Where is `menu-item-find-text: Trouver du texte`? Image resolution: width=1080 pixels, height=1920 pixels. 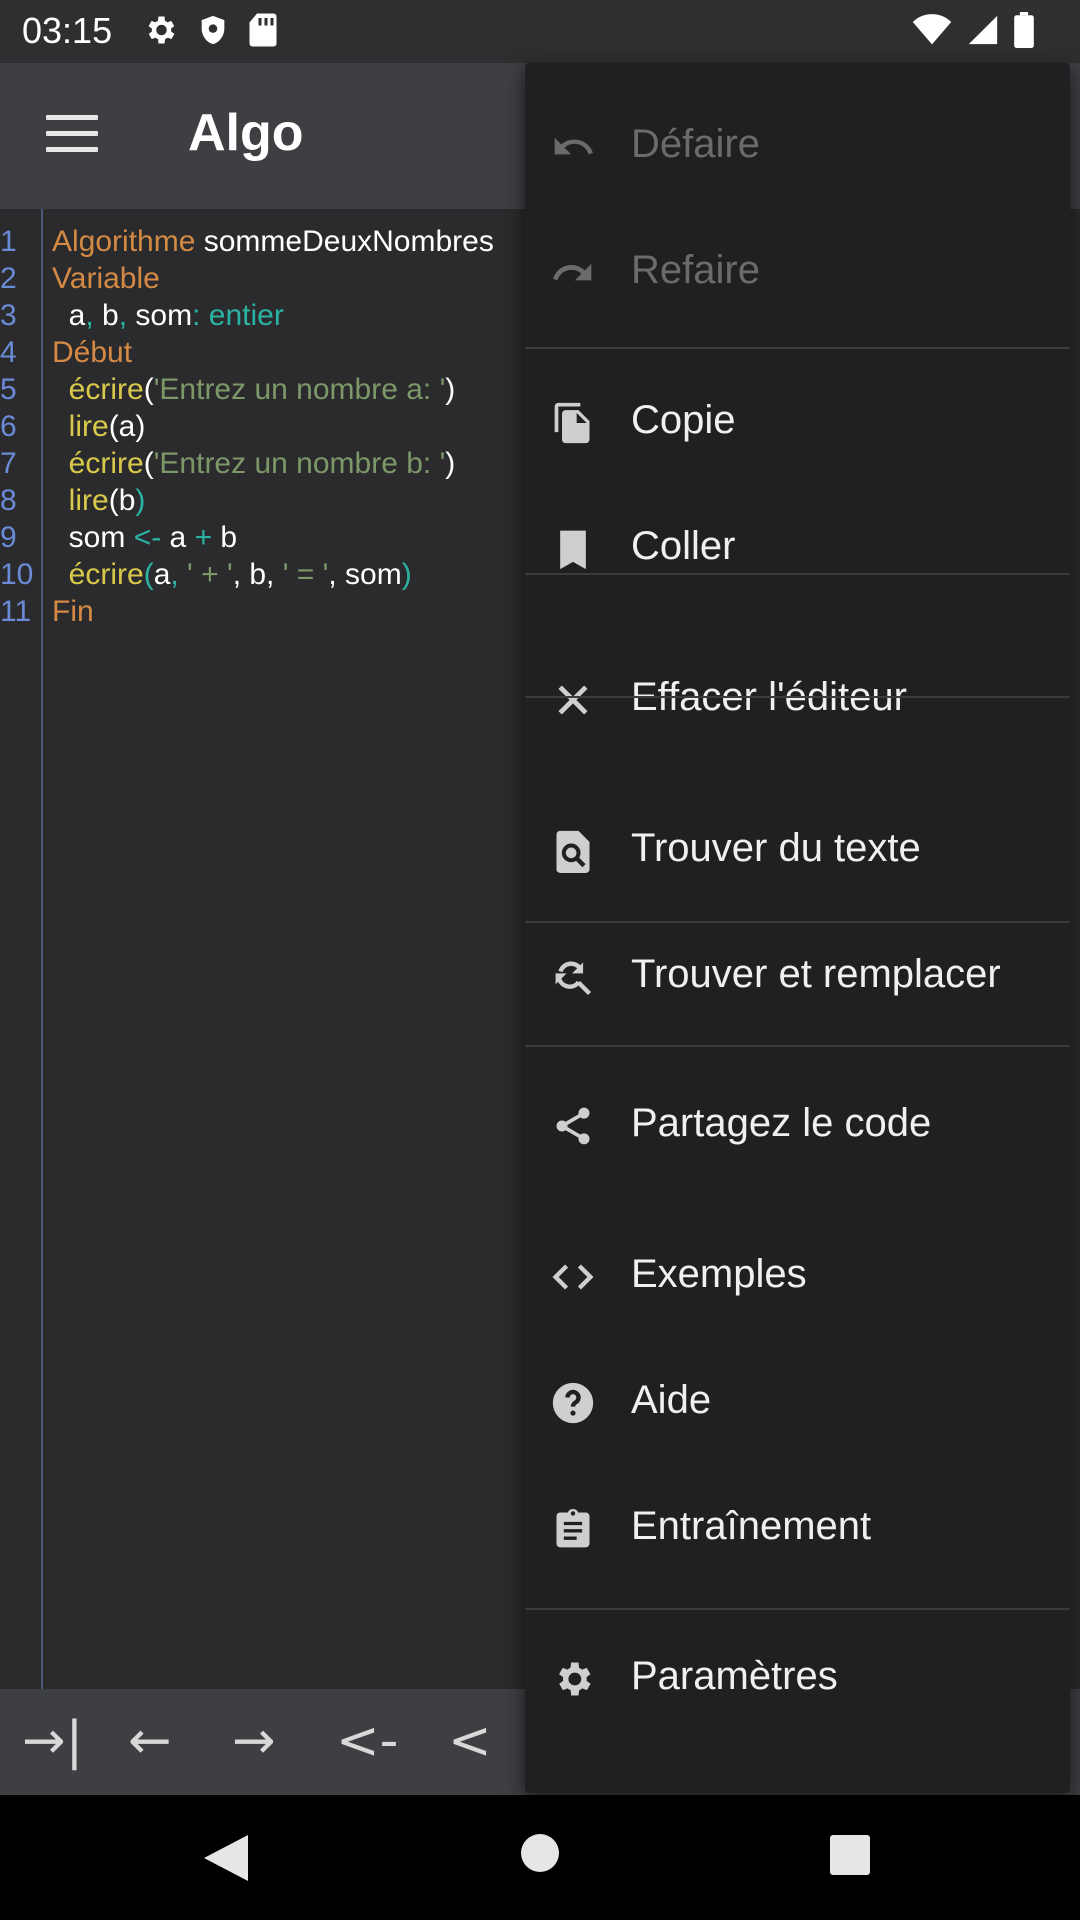
menu-item-find-text: Trouver du texte is located at coordinates (797, 851).